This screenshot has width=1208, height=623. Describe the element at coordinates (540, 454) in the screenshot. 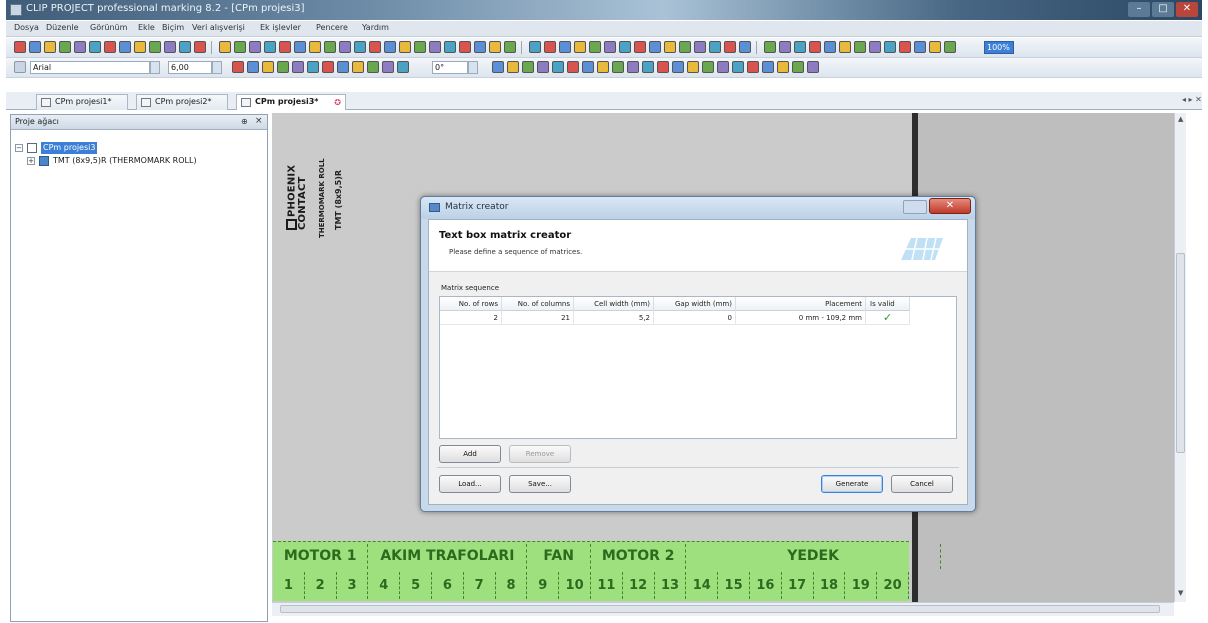

I see `remove-button: Remove` at that location.